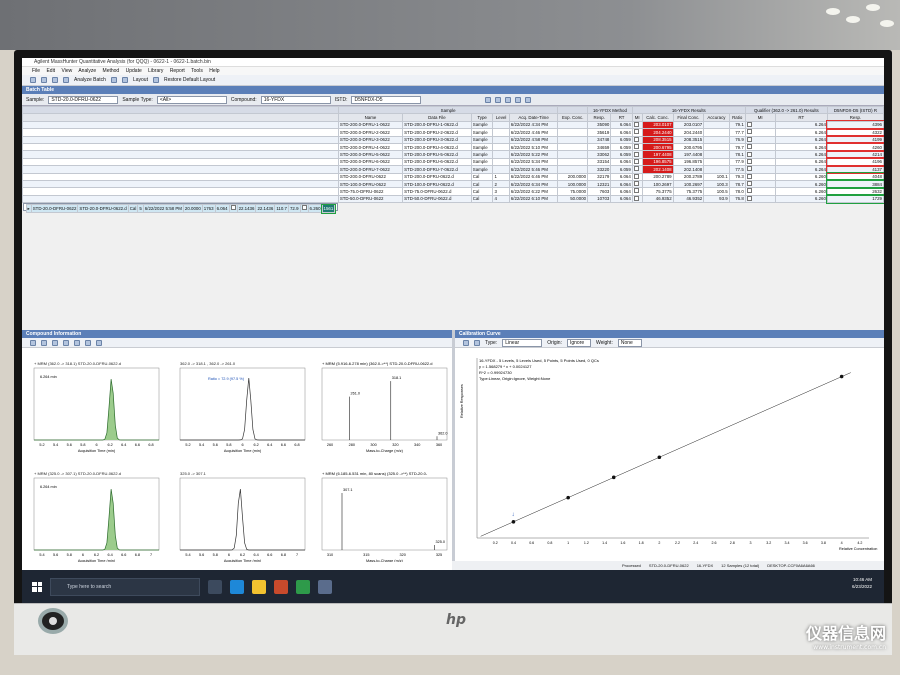 The height and width of the screenshot is (675, 900). What do you see at coordinates (760, 117) in the screenshot?
I see `column-header: MI` at bounding box center [760, 117].